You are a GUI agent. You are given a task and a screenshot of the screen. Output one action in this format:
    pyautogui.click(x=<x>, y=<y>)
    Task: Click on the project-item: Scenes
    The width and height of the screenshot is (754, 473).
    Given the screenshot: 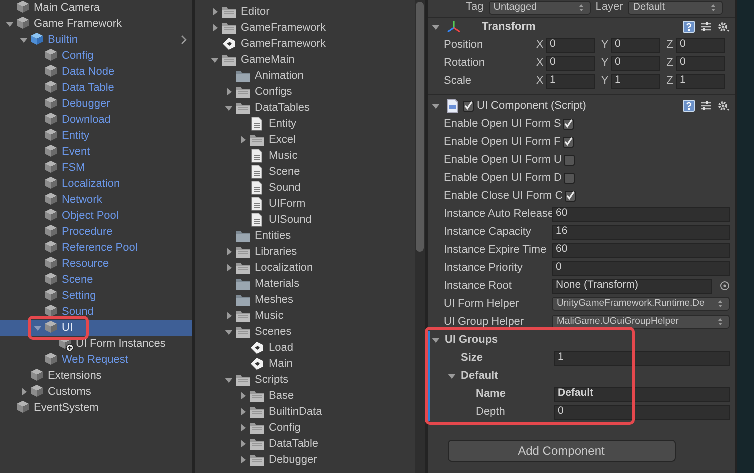 What is the action you would take?
    pyautogui.click(x=304, y=332)
    